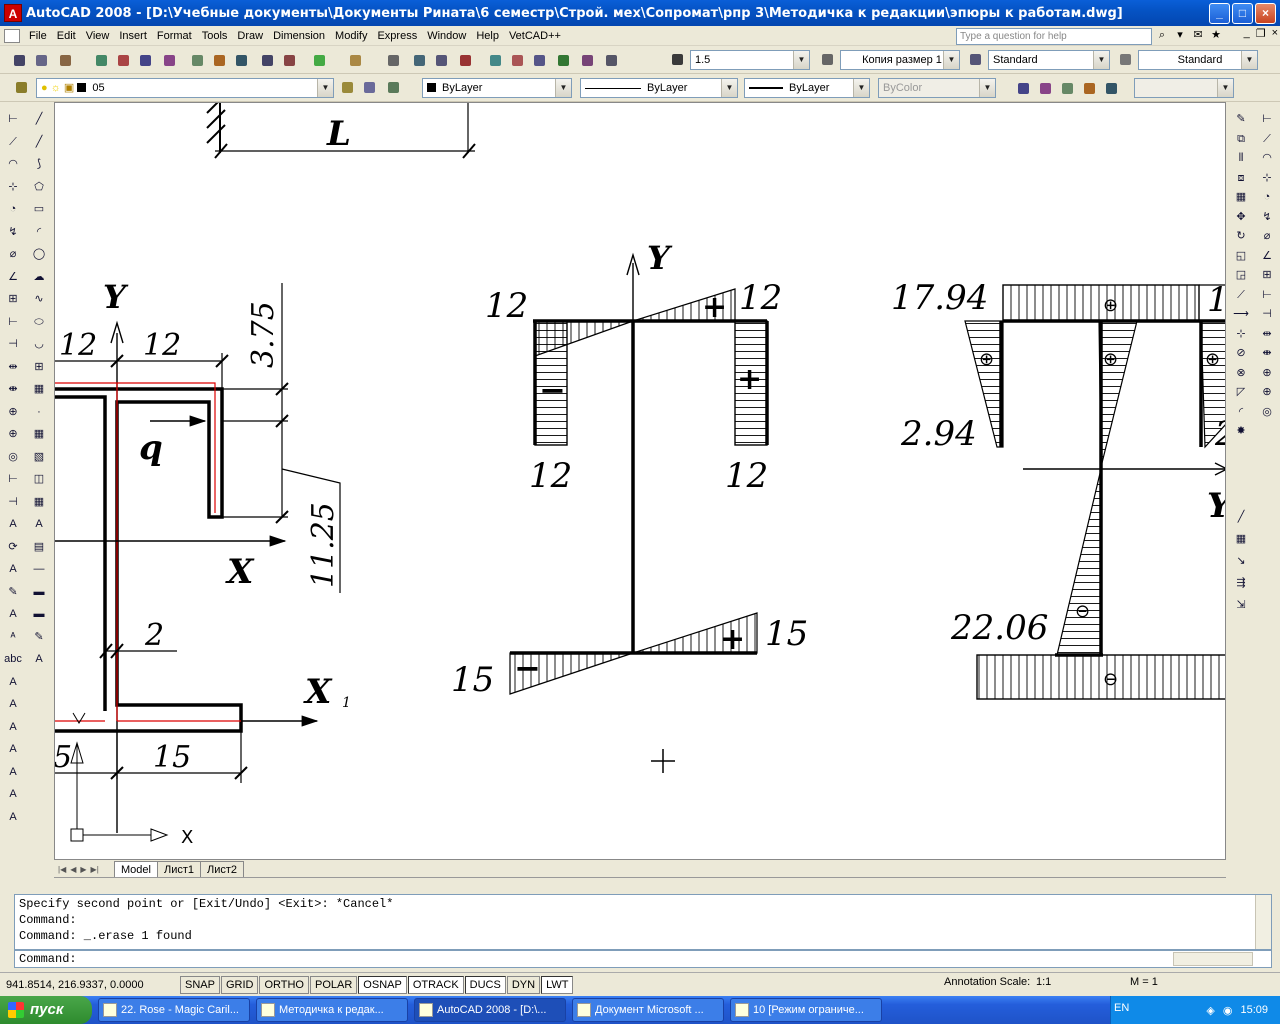 Image resolution: width=1280 pixels, height=1024 pixels. Describe the element at coordinates (1216, 35) in the screenshot. I see `favorites-star-icon: ★` at that location.